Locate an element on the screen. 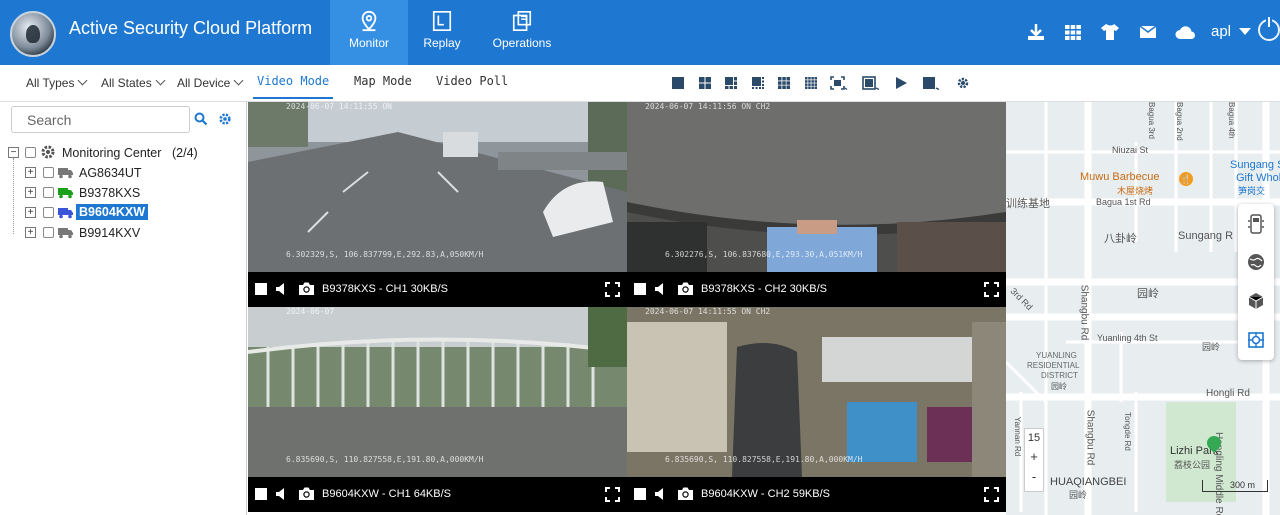 Image resolution: width=1280 pixels, height=515 pixels. tree-item-vehicle: + B9378KXS is located at coordinates (123, 193).